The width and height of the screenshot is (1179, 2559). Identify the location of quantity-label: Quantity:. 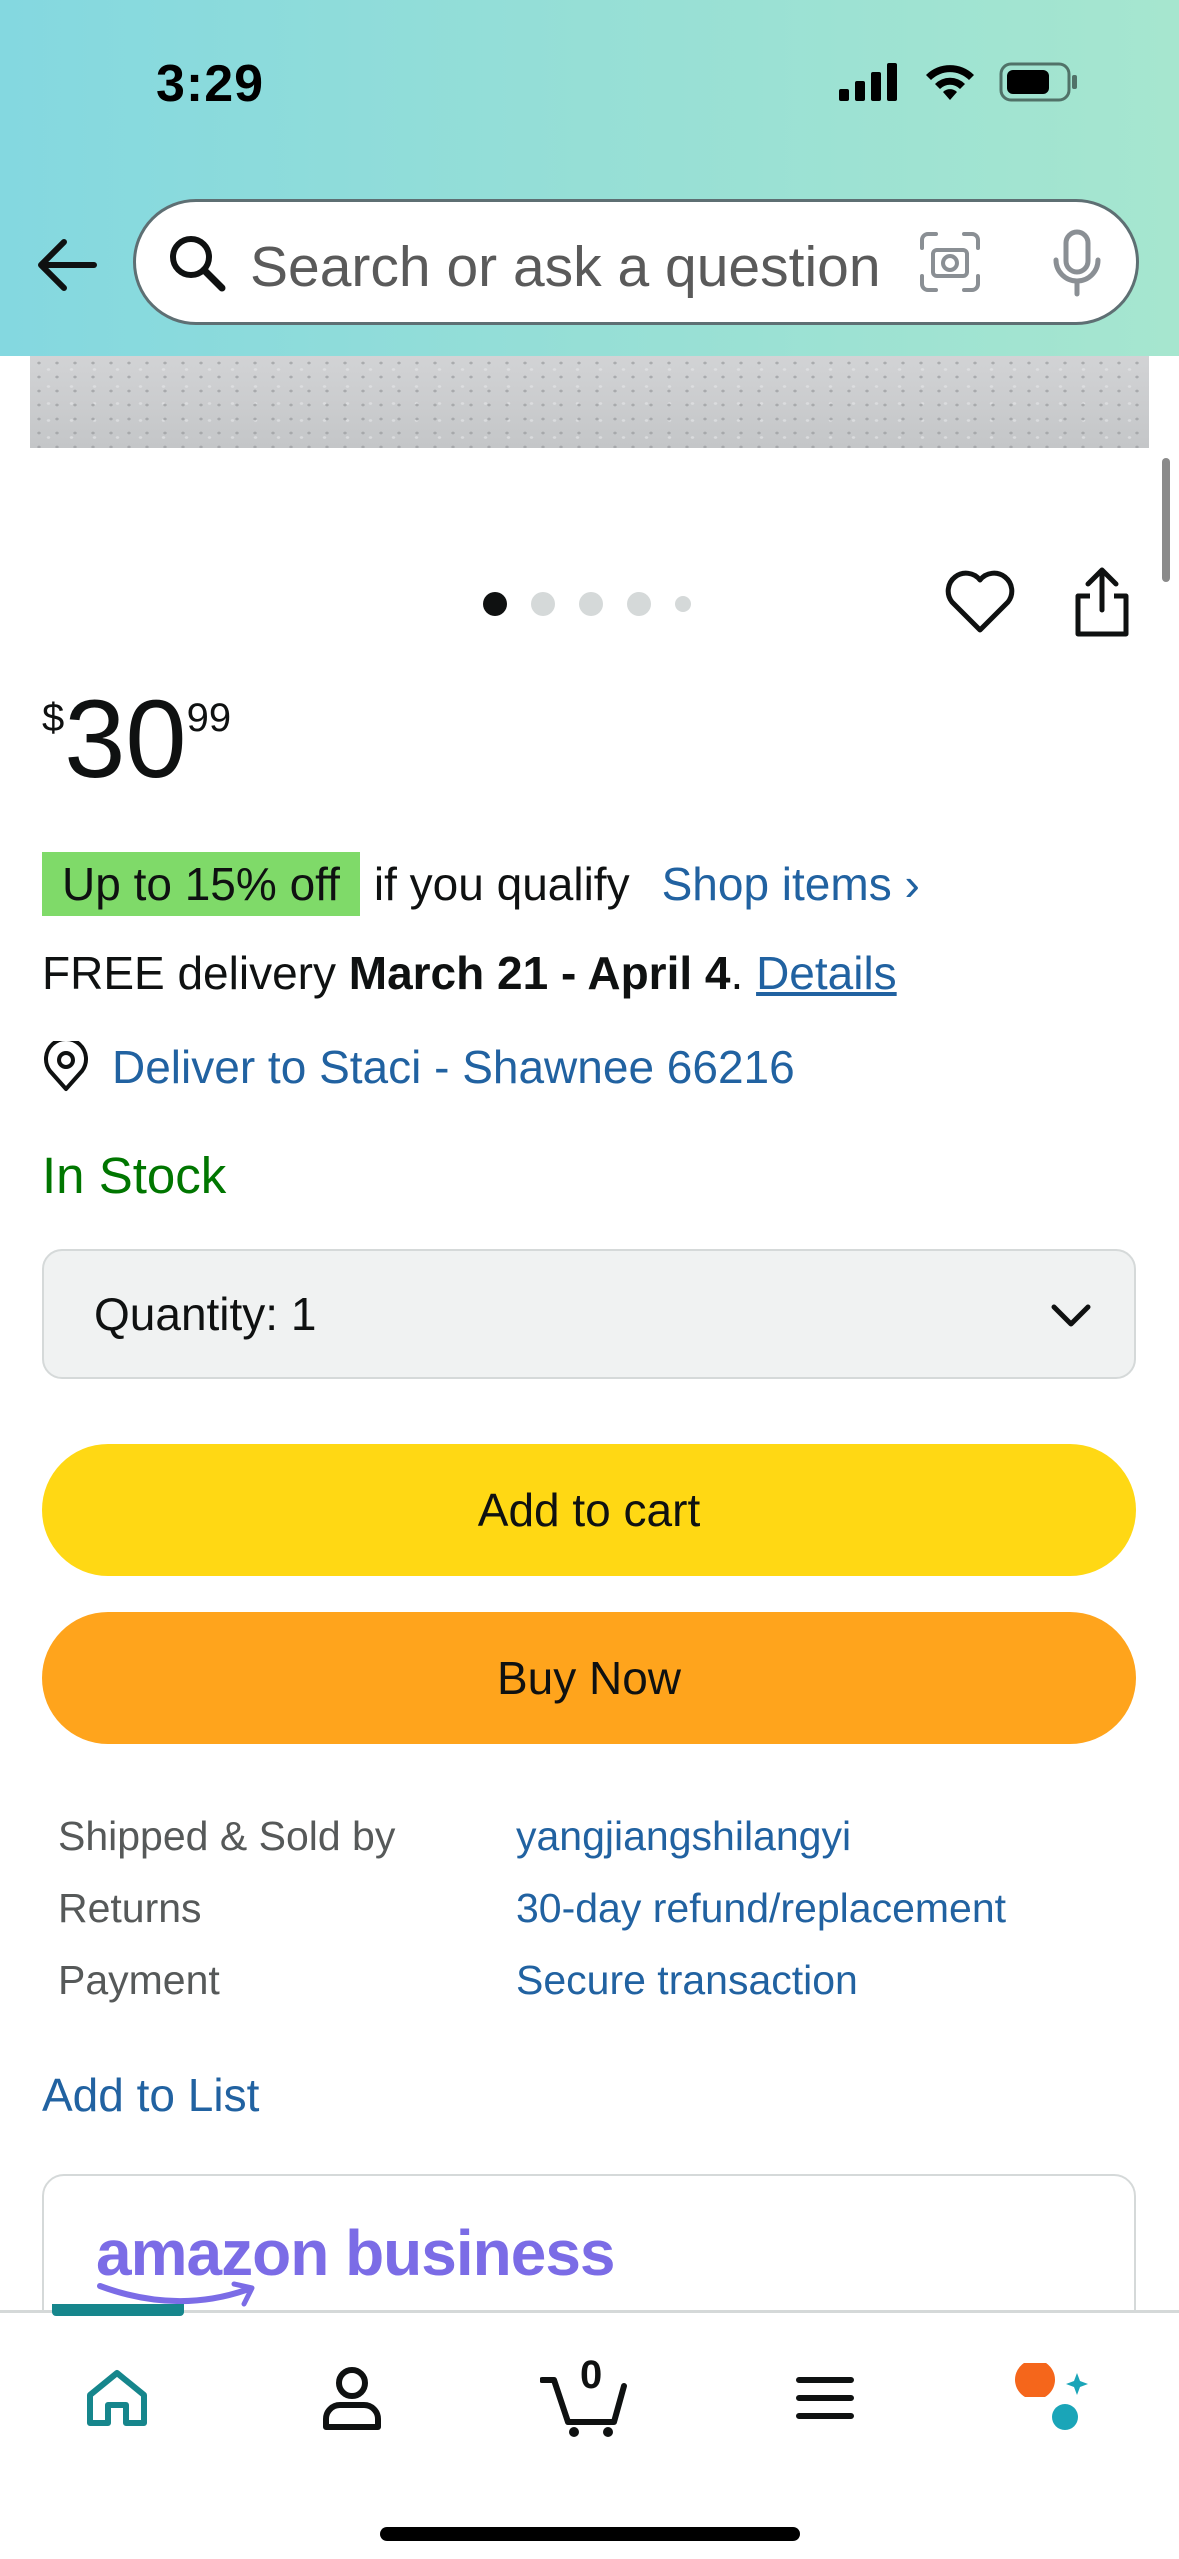
(186, 1314).